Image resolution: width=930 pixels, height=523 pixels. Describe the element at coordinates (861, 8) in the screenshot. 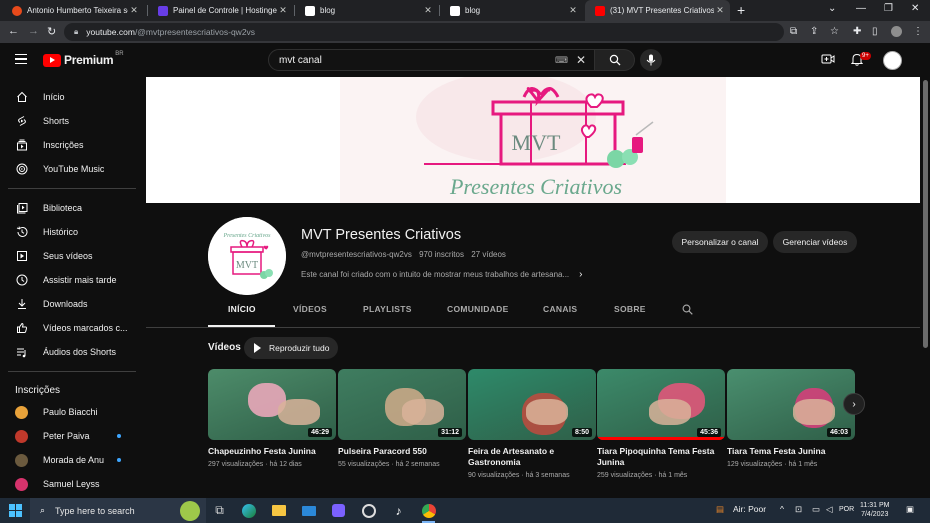

I see `minimize-icon: —` at that location.